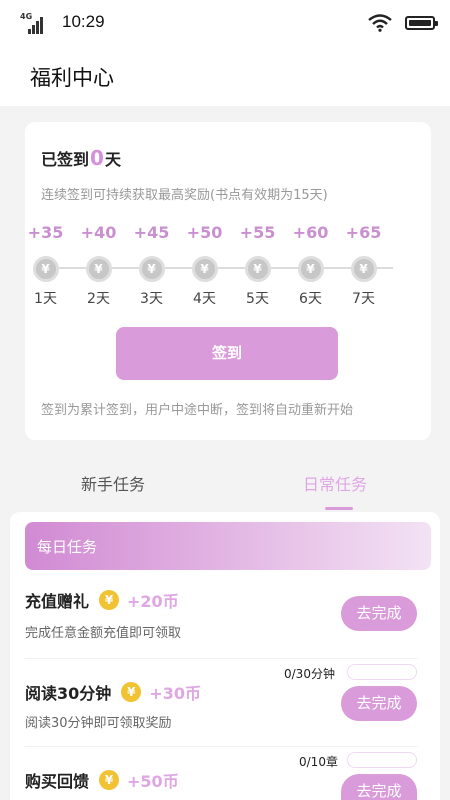  Describe the element at coordinates (184, 195) in the screenshot. I see `checkin-subtitle: 连续签到可持续获取最高奖励(书点有效期为15天)` at that location.